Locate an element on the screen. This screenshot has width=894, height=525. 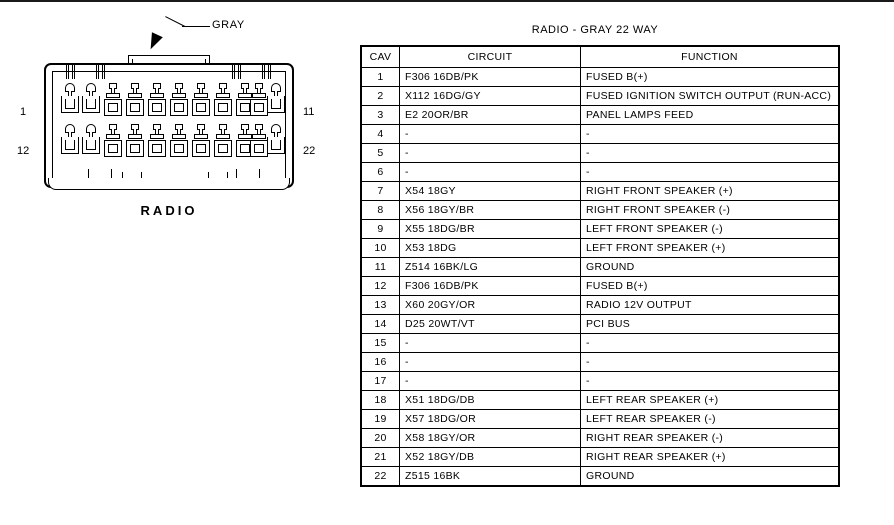
cell-function: FUSED B(+) is located at coordinates (710, 286).